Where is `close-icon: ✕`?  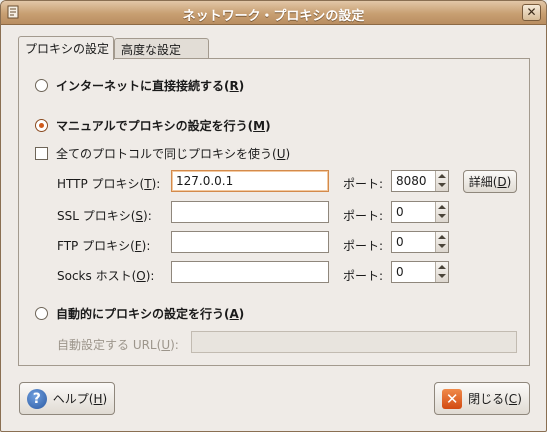
close-icon: ✕ is located at coordinates (452, 398).